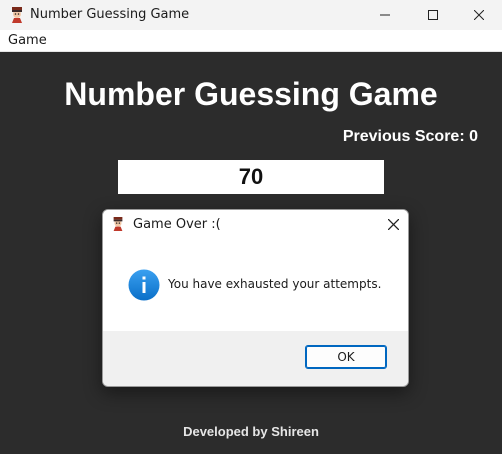  Describe the element at coordinates (251, 94) in the screenshot. I see `game-title: Number Guessing Game` at that location.